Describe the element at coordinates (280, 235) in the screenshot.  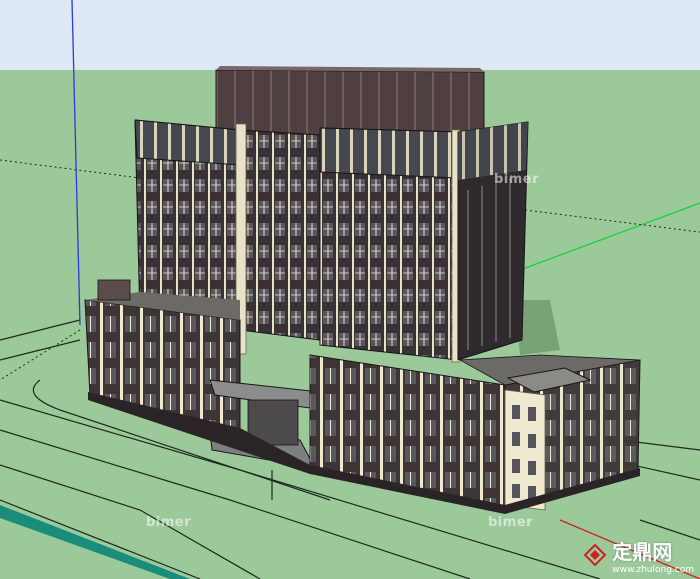
I see `tower-center-face` at that location.